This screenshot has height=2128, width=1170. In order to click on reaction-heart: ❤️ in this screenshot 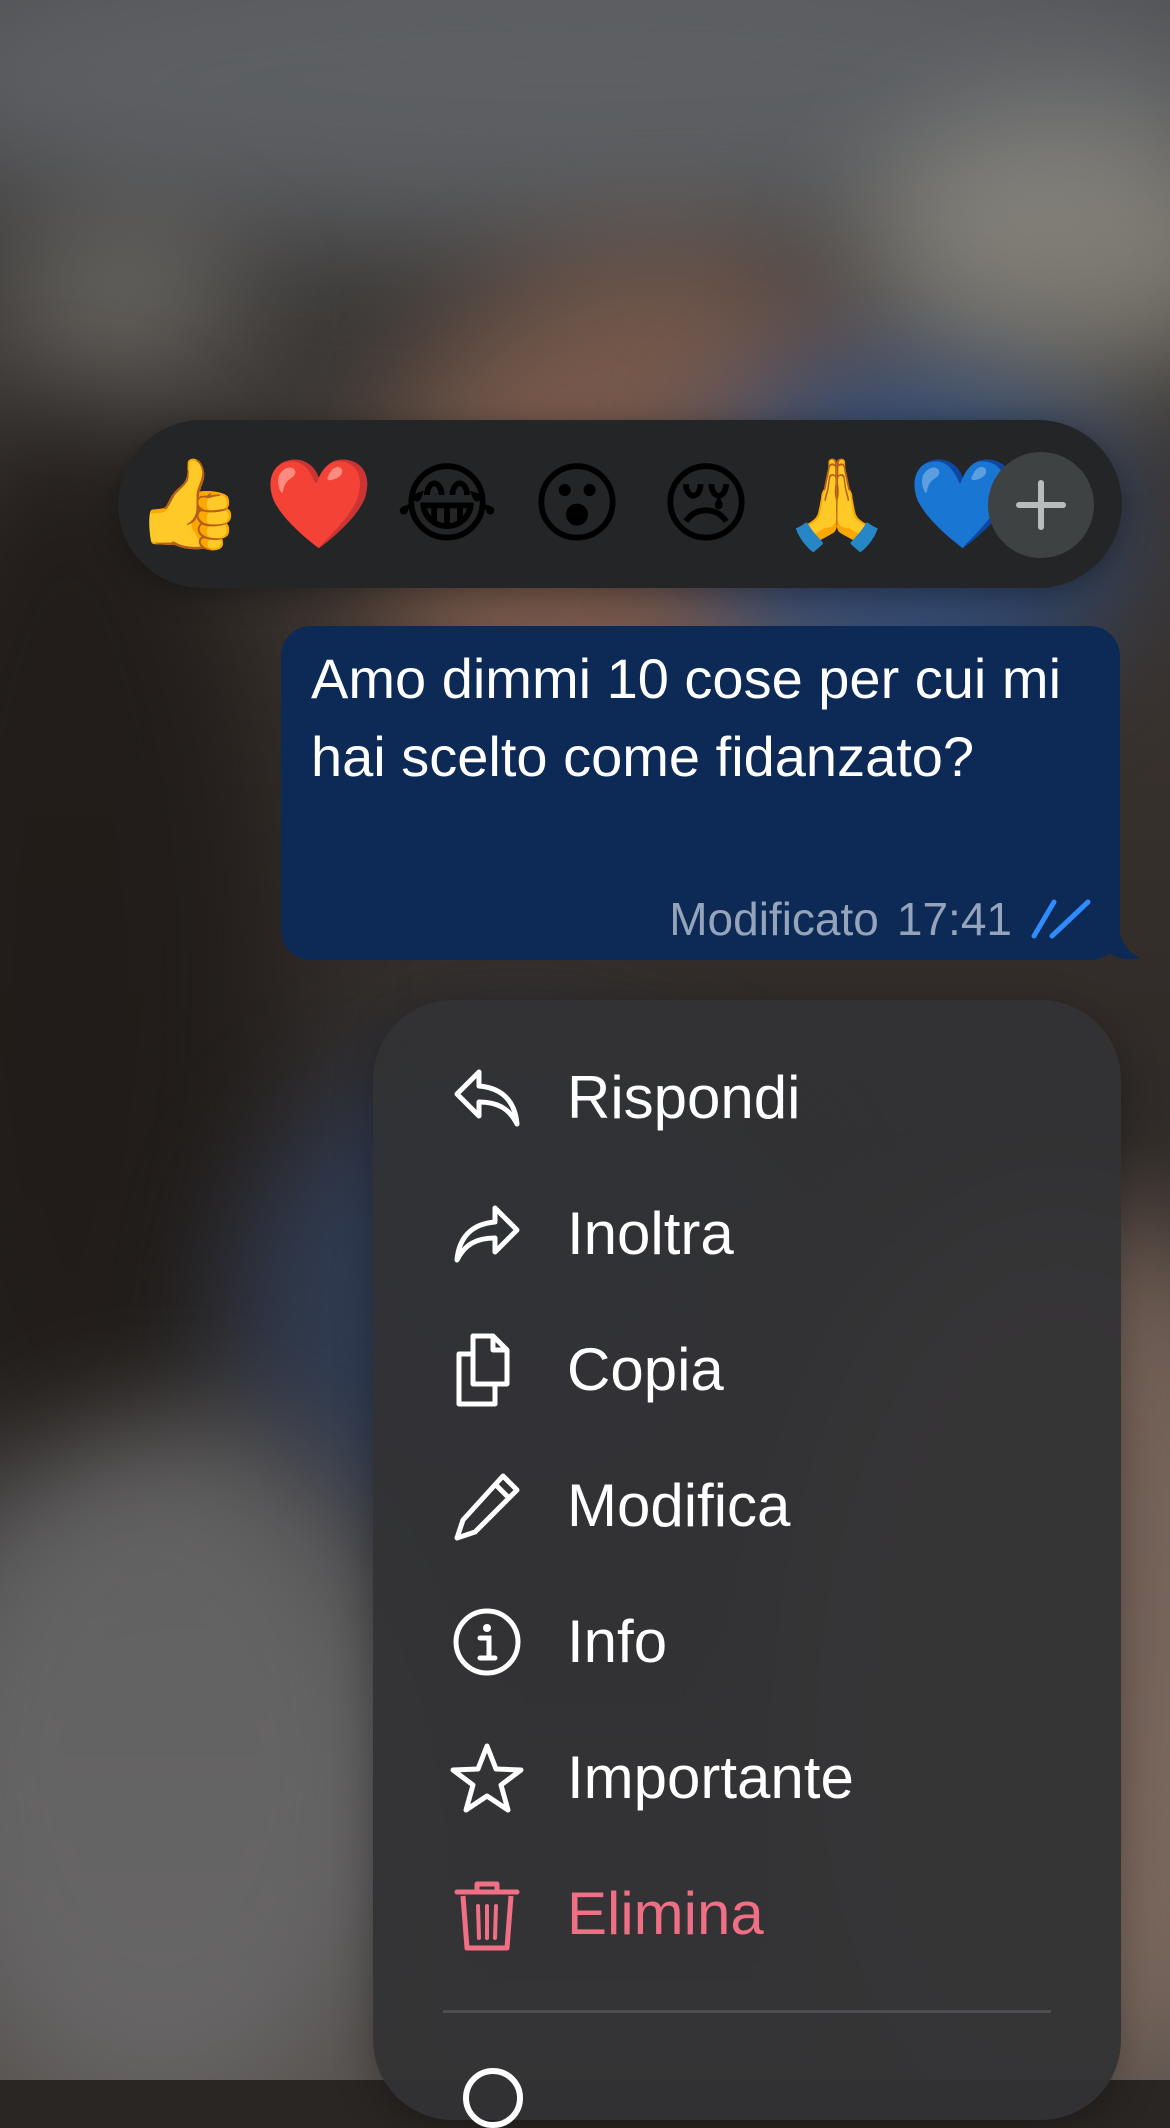, I will do `click(319, 504)`.